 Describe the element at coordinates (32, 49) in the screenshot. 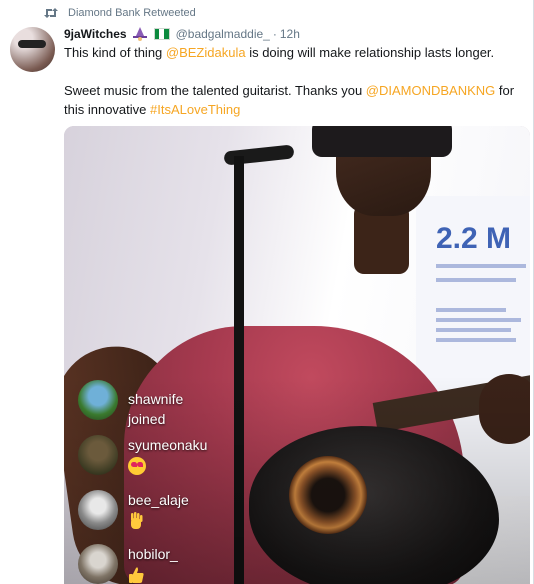

I see `avatar` at that location.